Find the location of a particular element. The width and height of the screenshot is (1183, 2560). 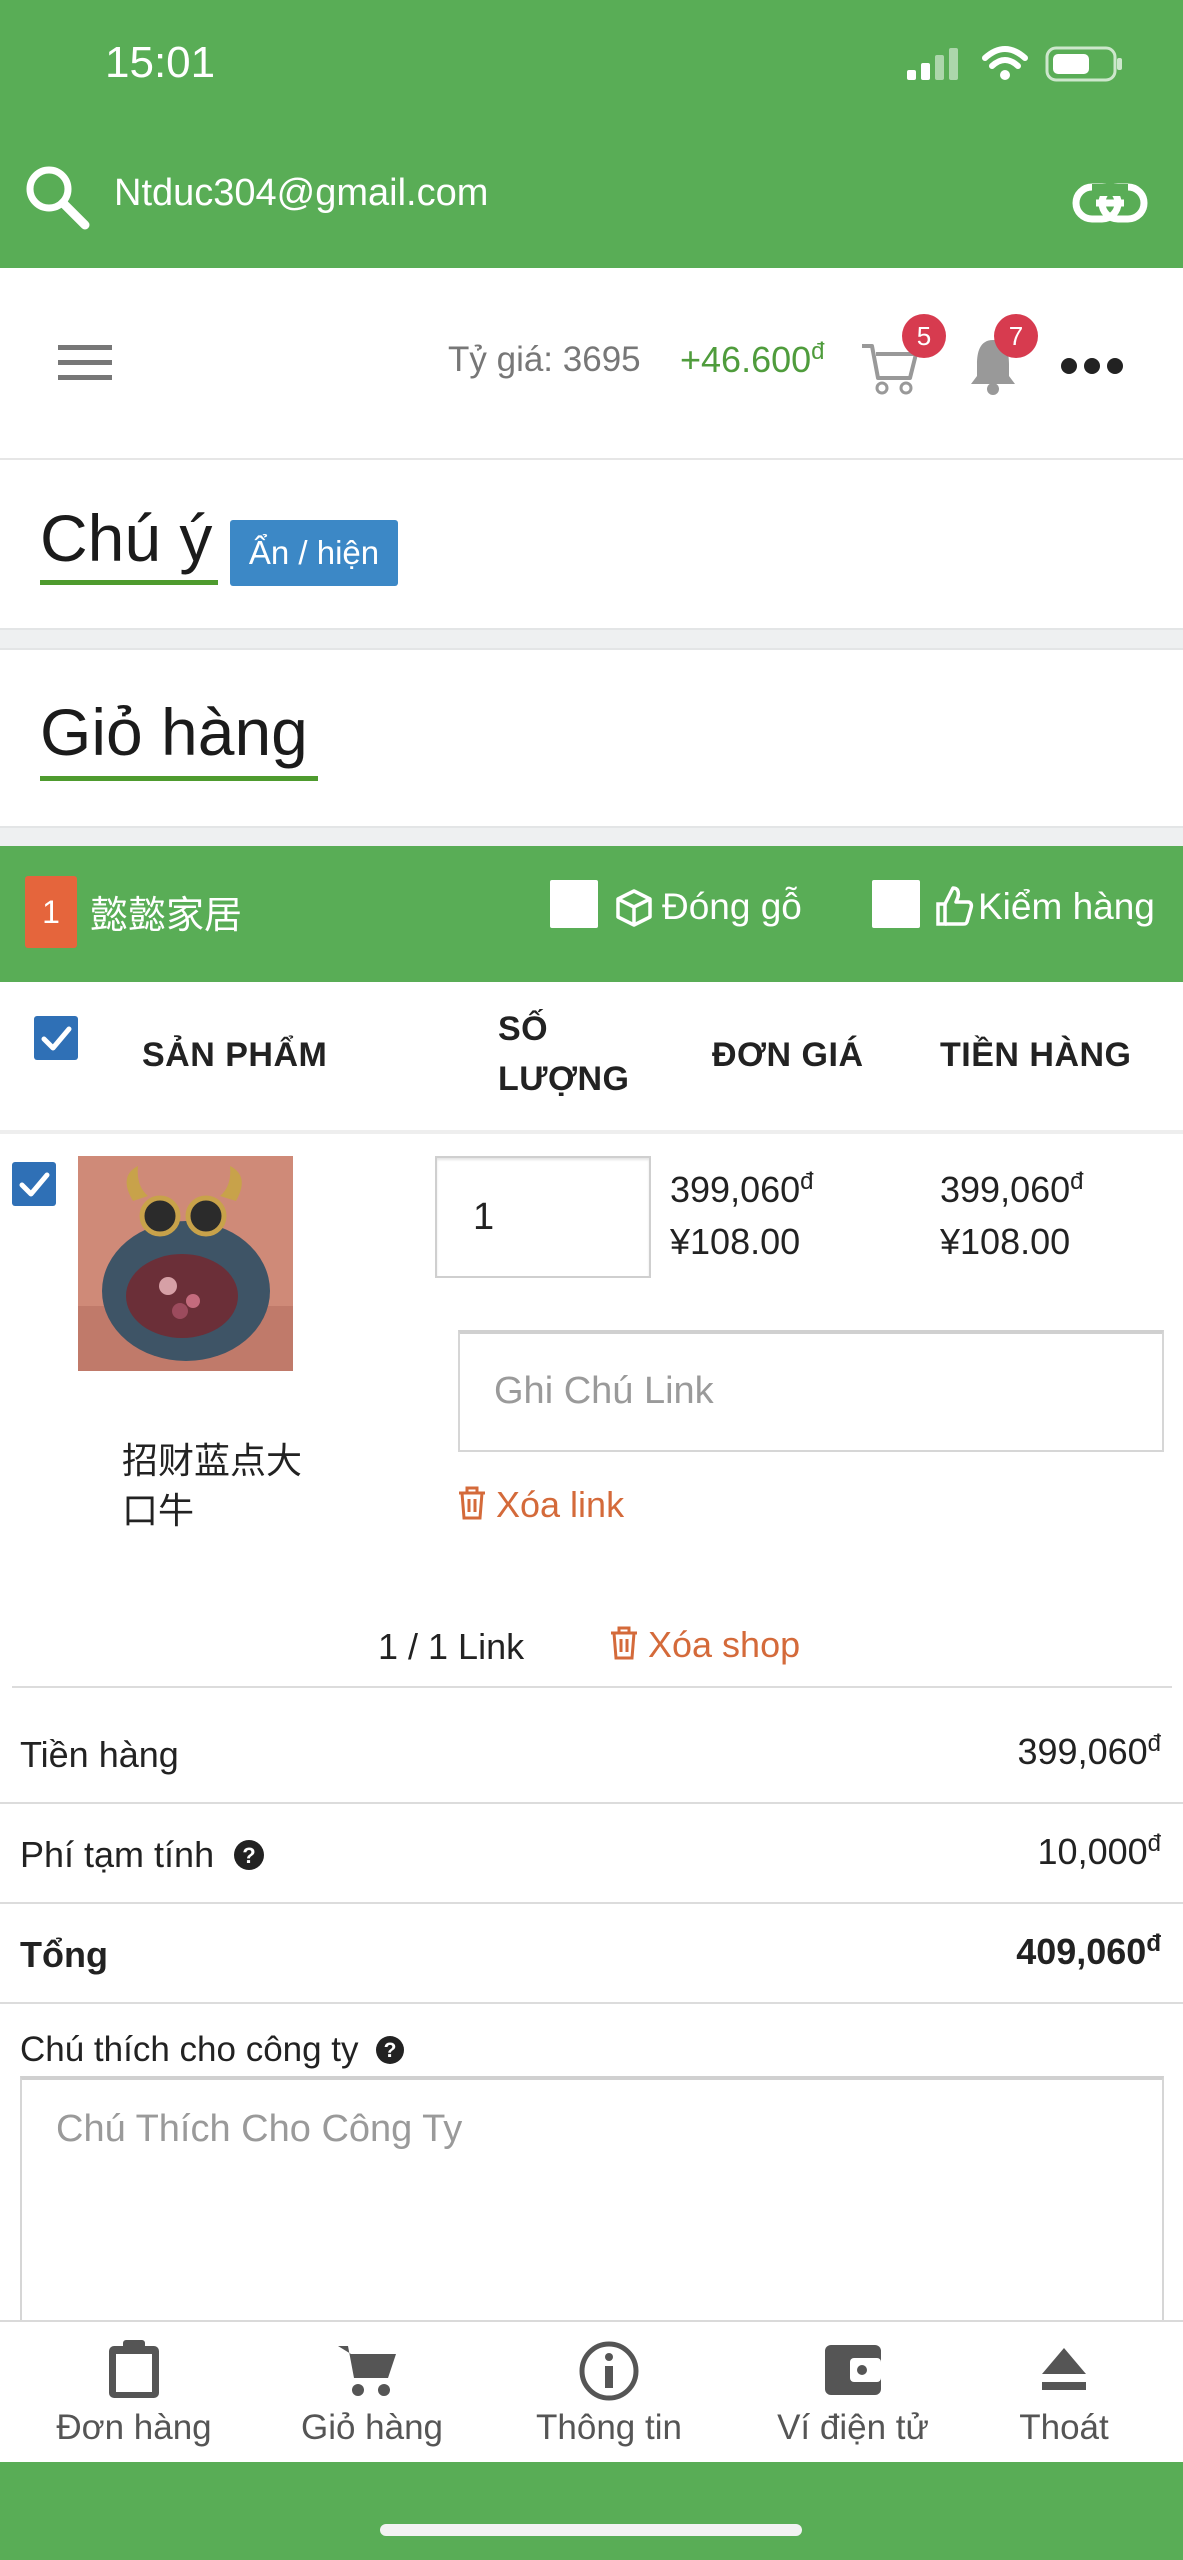

home-indicator-area is located at coordinates (591, 2511).